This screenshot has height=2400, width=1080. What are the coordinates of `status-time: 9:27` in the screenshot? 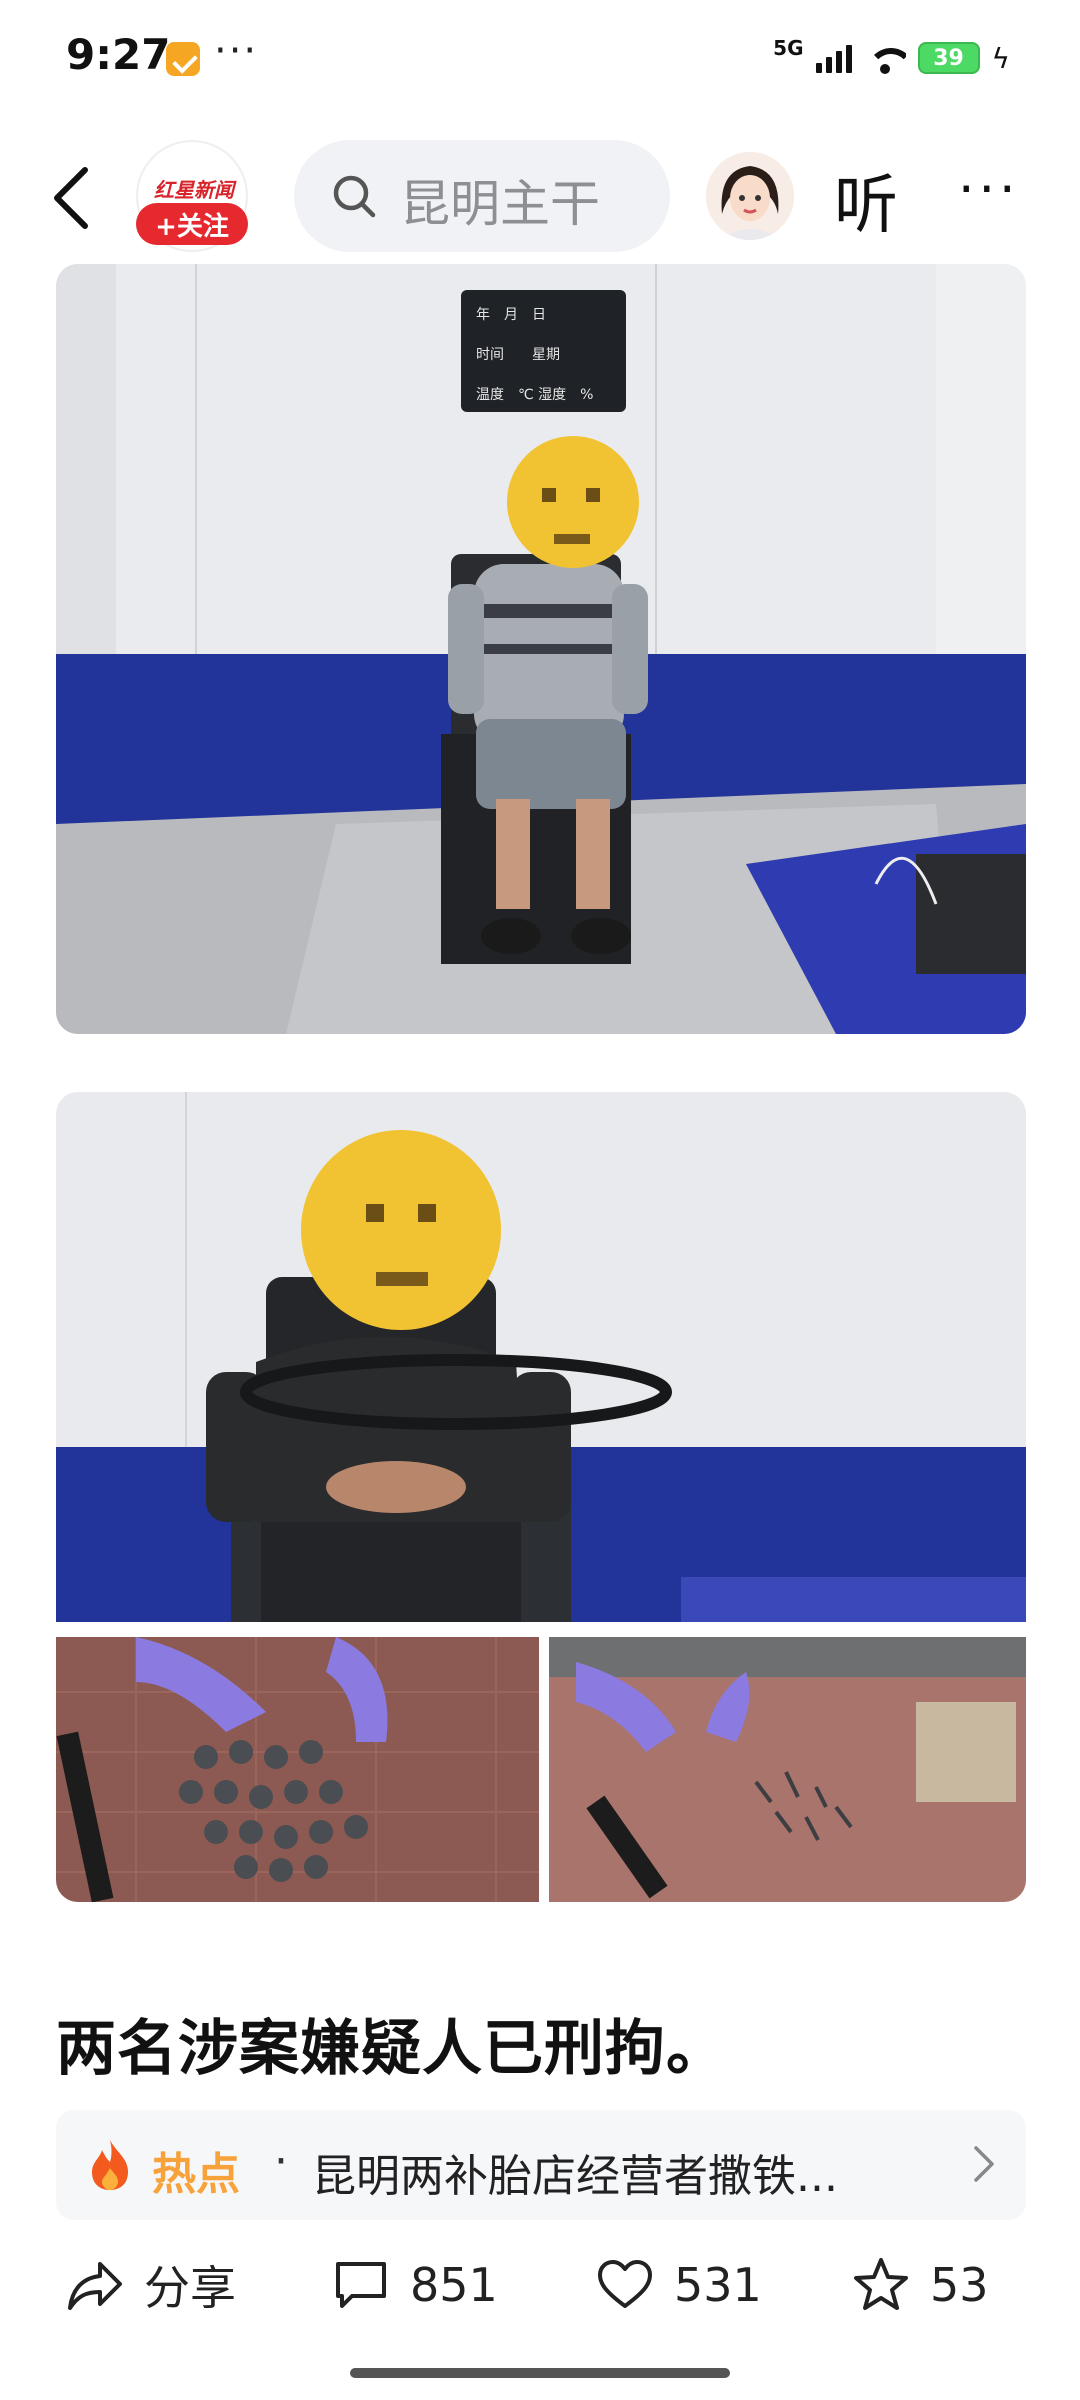 It's located at (118, 54).